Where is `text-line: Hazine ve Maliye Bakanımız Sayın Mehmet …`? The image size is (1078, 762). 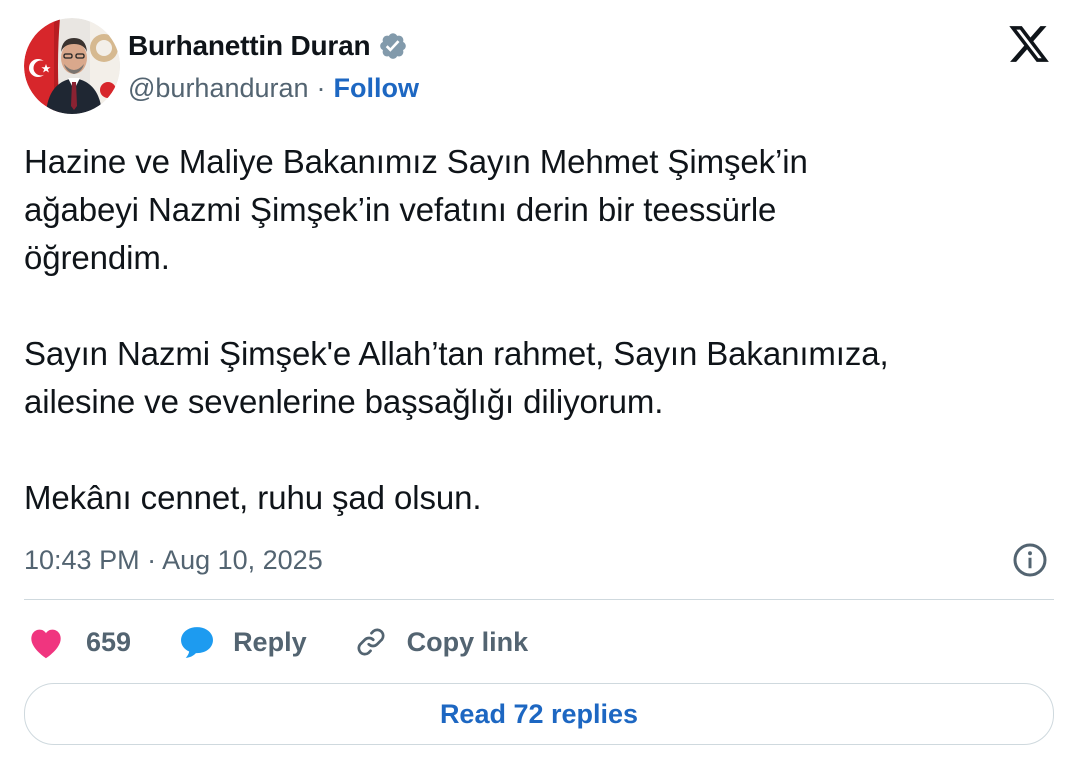
text-line: Hazine ve Maliye Bakanımız Sayın Mehmet … is located at coordinates (416, 161).